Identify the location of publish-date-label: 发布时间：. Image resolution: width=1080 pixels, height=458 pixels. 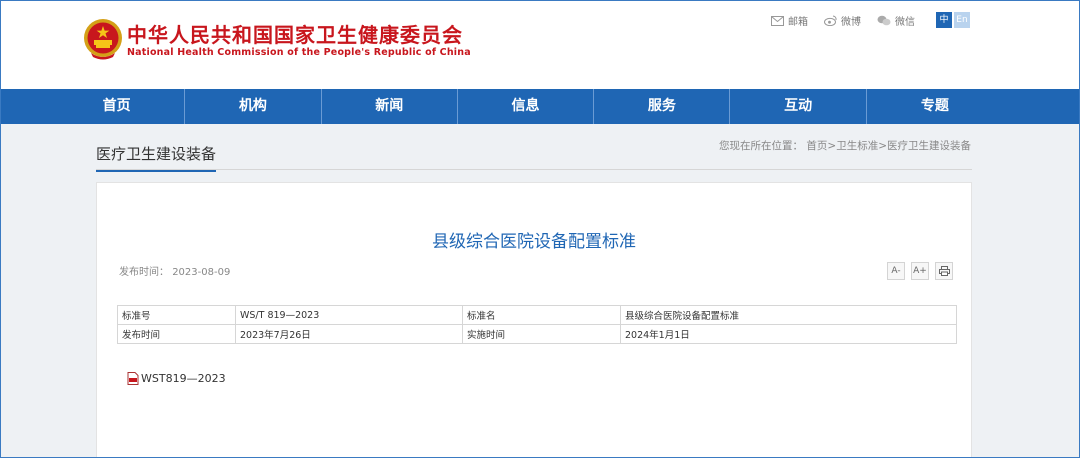
(144, 272).